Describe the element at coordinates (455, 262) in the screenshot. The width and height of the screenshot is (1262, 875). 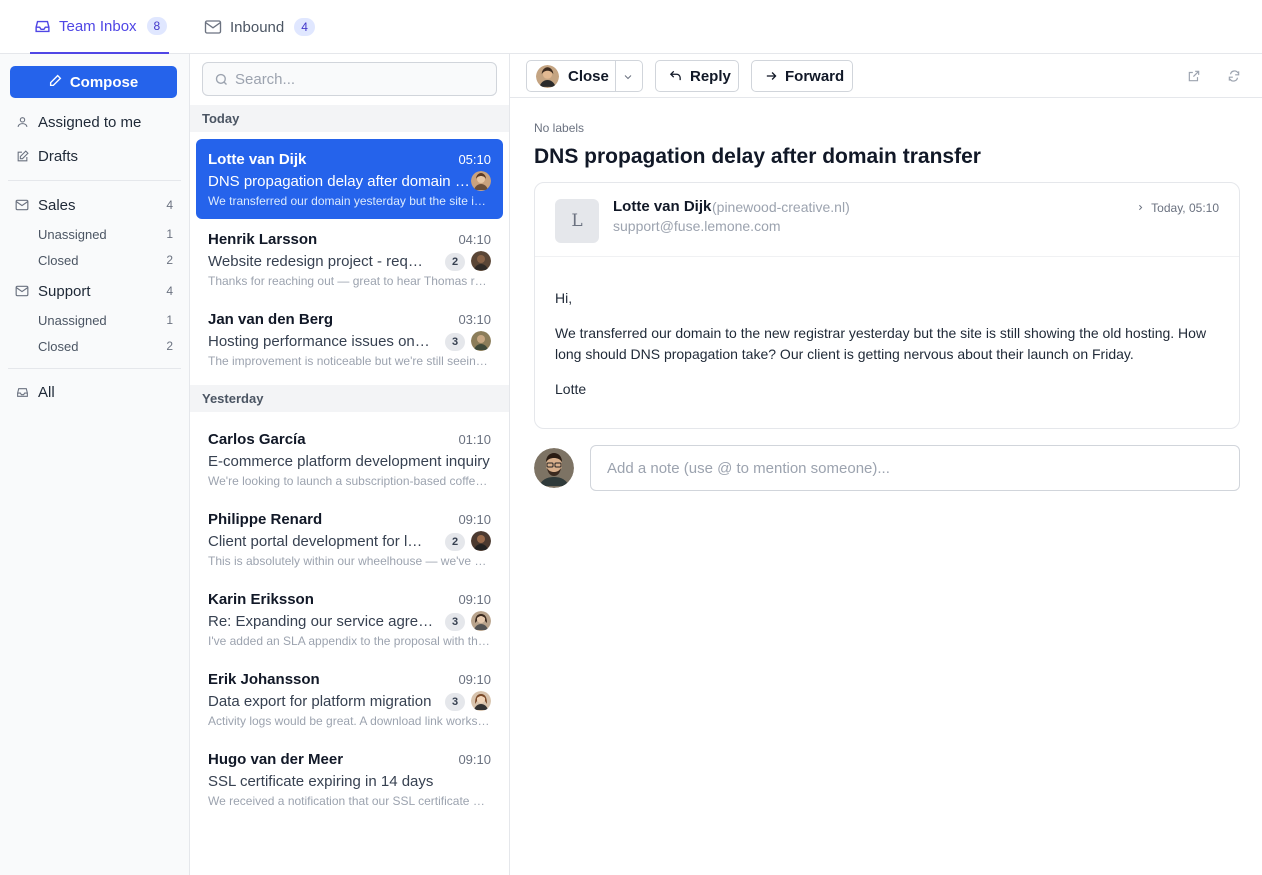
I see `message-count-badge: 2` at that location.